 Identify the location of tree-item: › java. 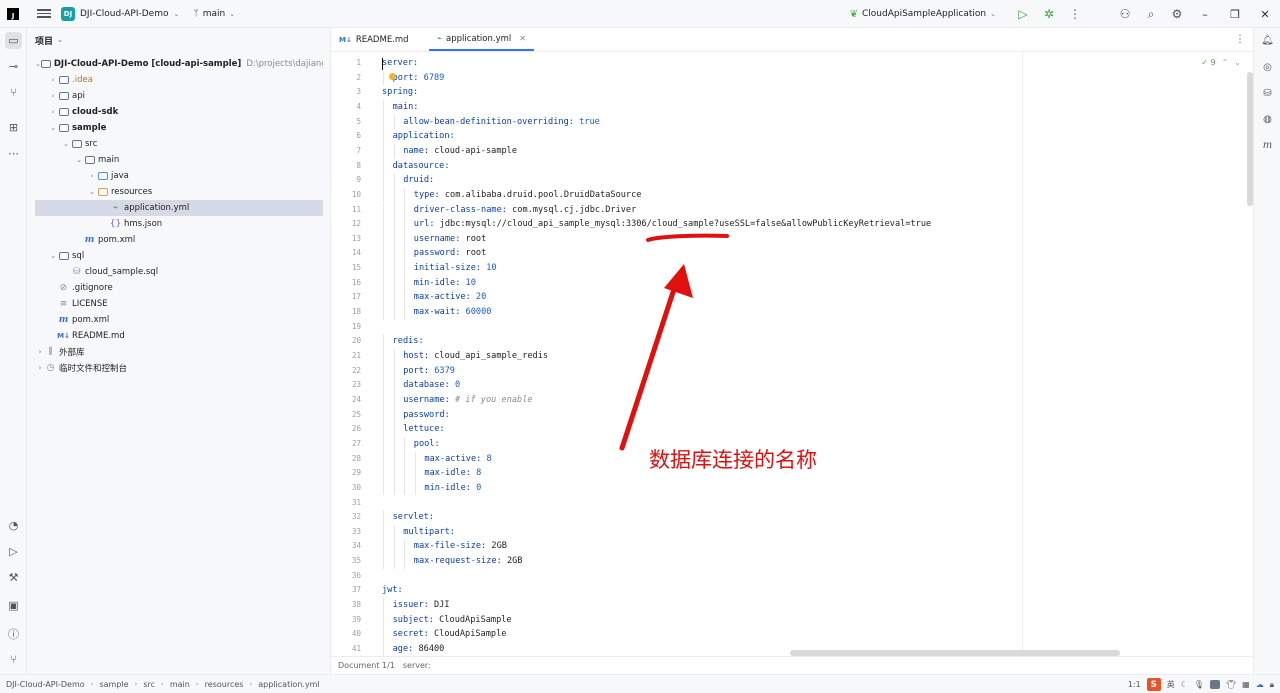
(179, 176).